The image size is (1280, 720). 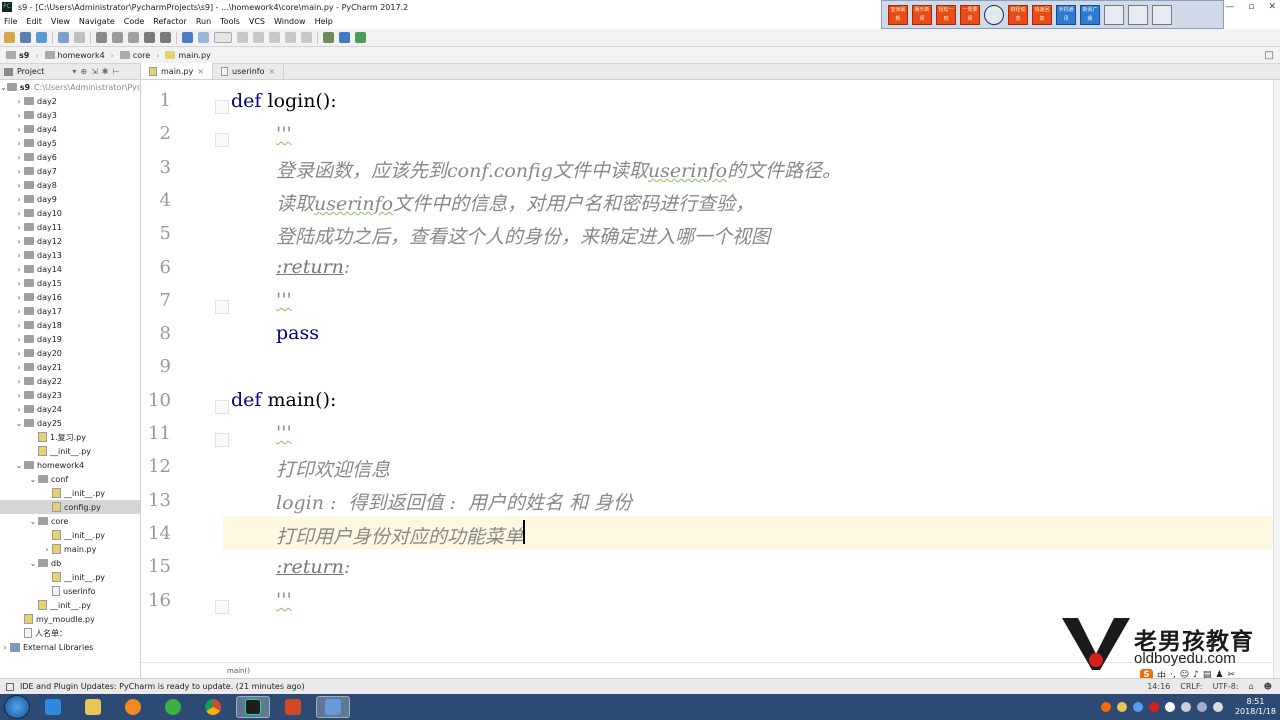 I want to click on tree-item: › day4, so click(x=70, y=129).